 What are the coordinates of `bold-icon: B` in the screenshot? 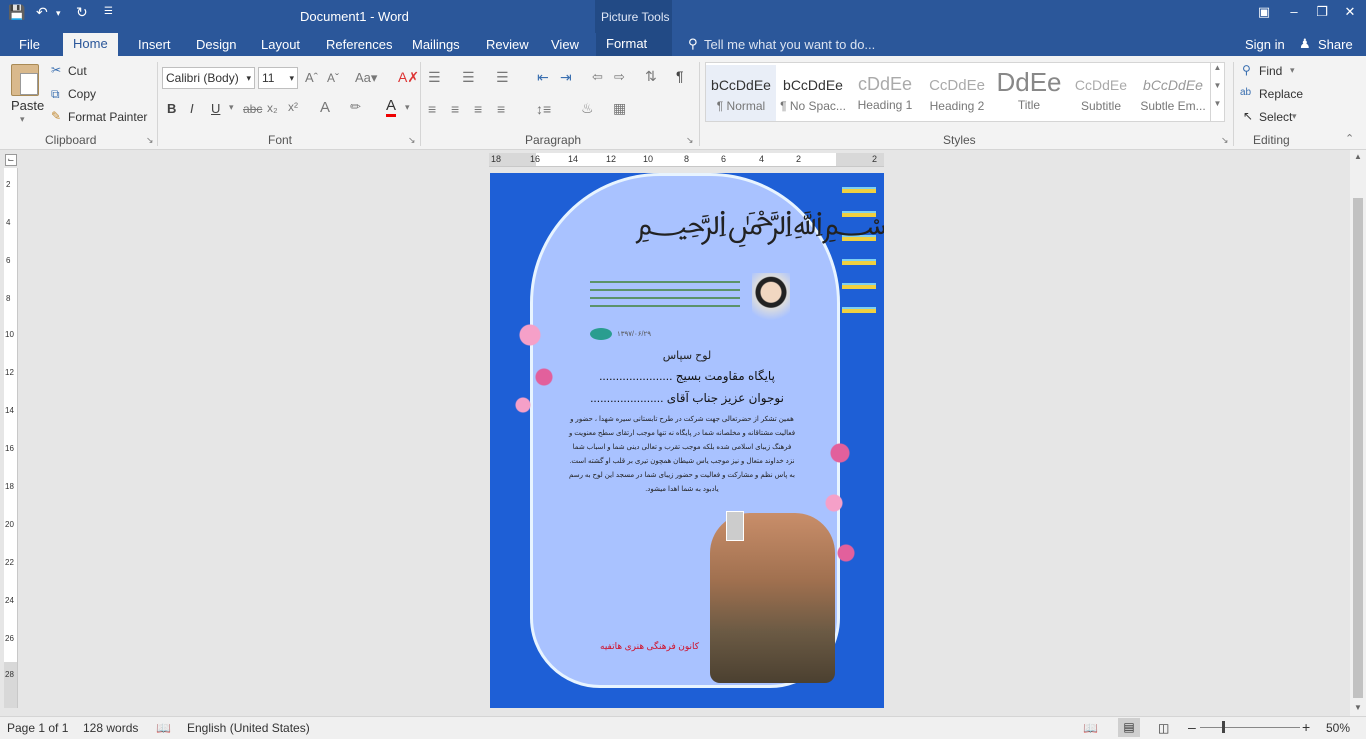 It's located at (171, 108).